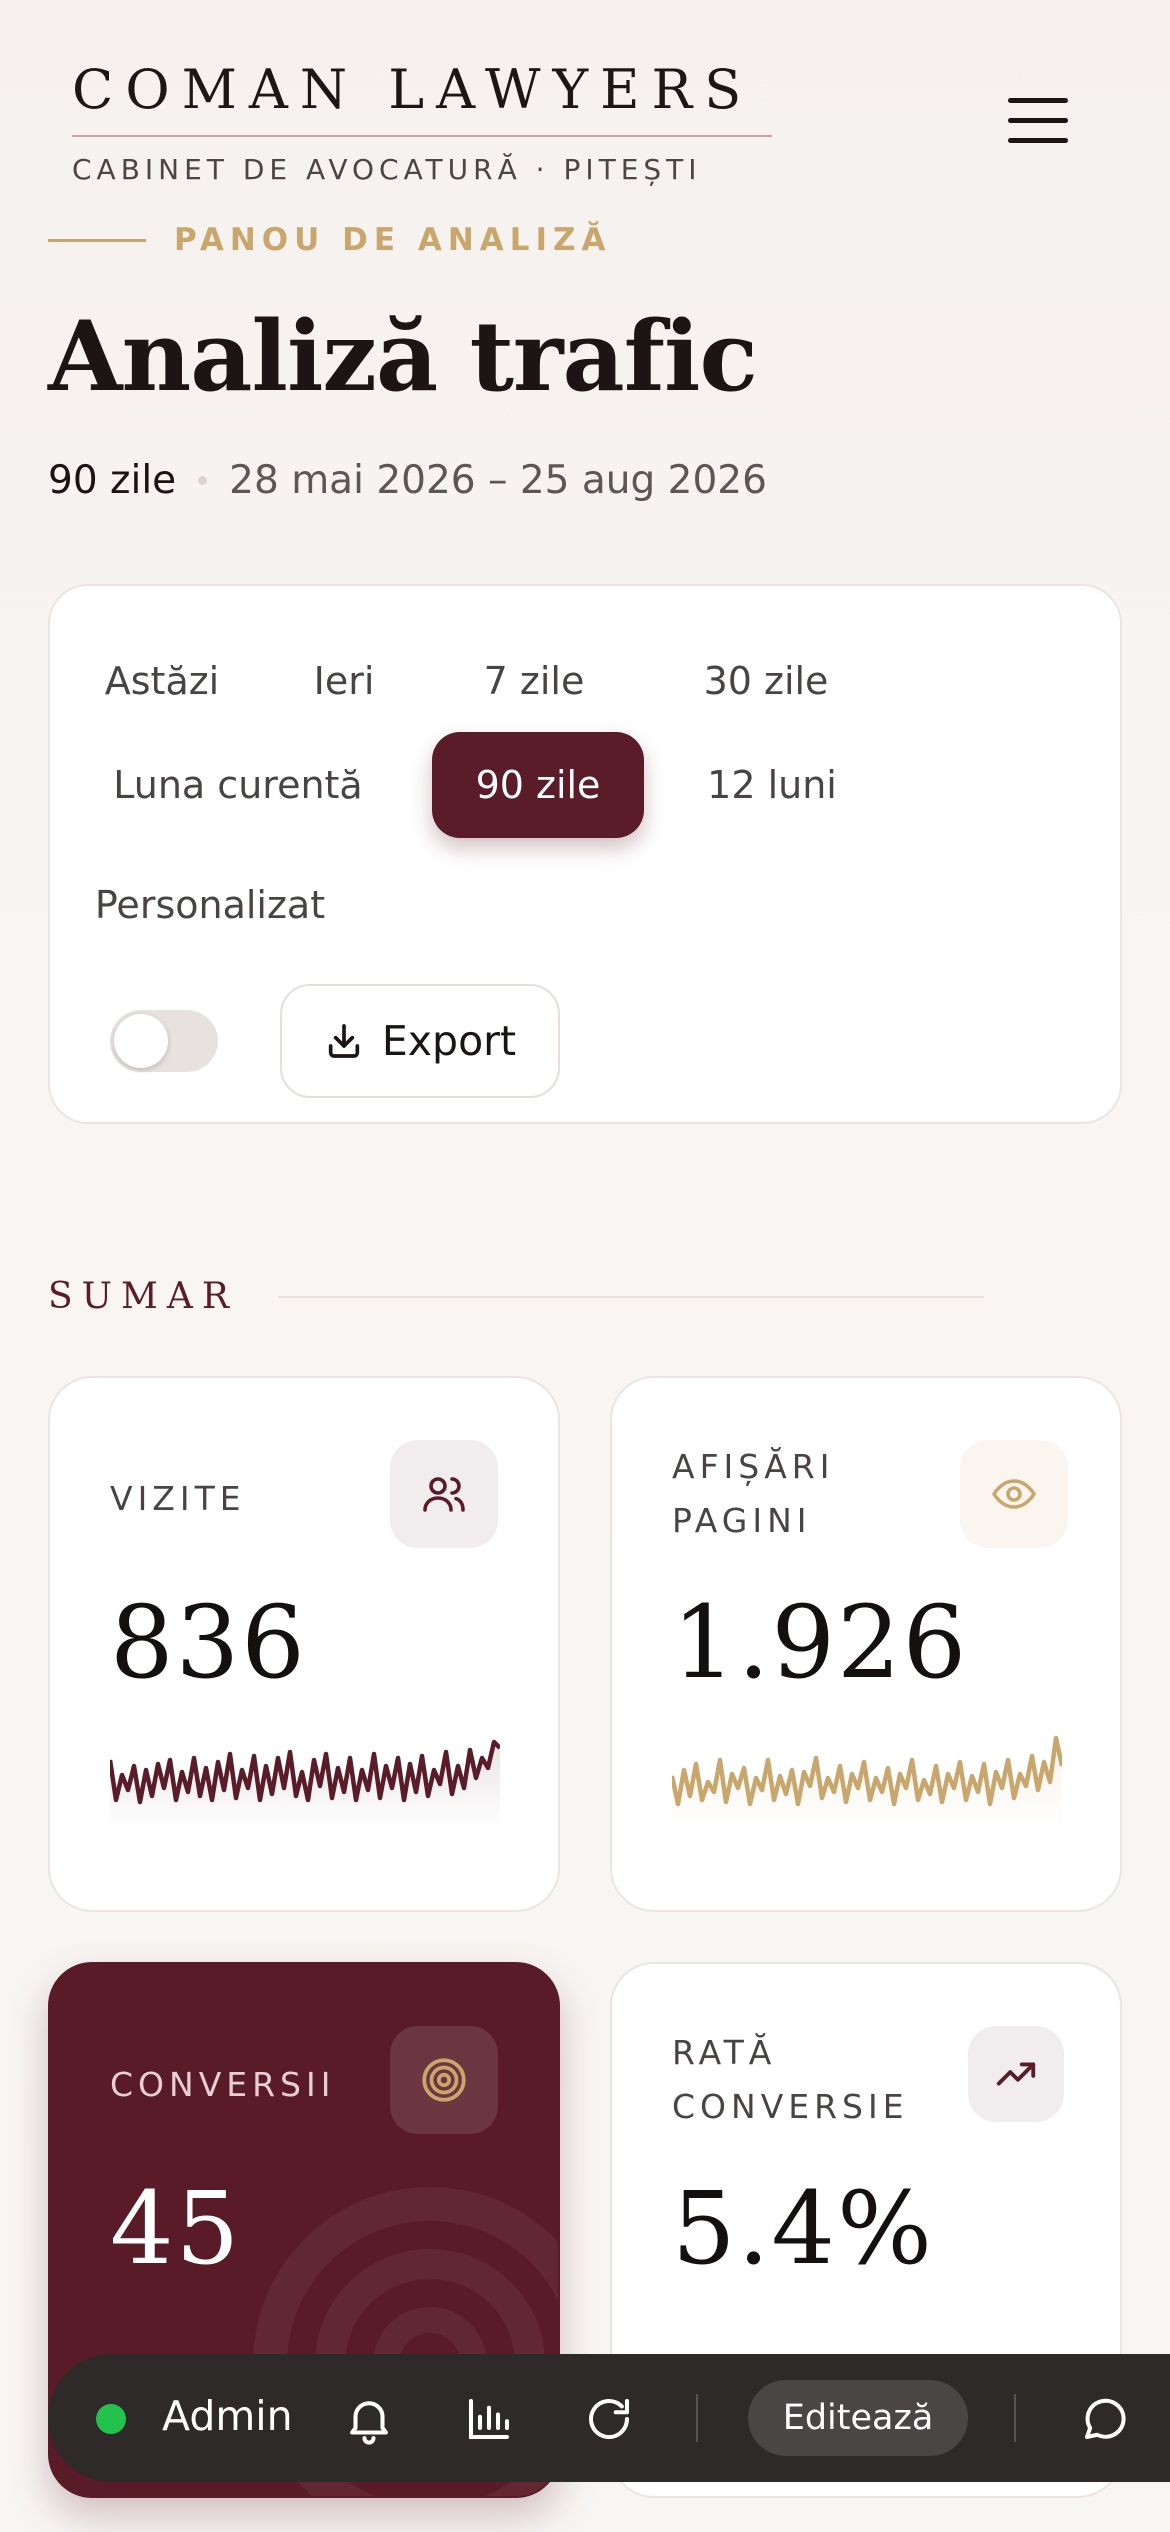 This screenshot has height=2532, width=1170. I want to click on visits-sparkline, so click(305, 1784).